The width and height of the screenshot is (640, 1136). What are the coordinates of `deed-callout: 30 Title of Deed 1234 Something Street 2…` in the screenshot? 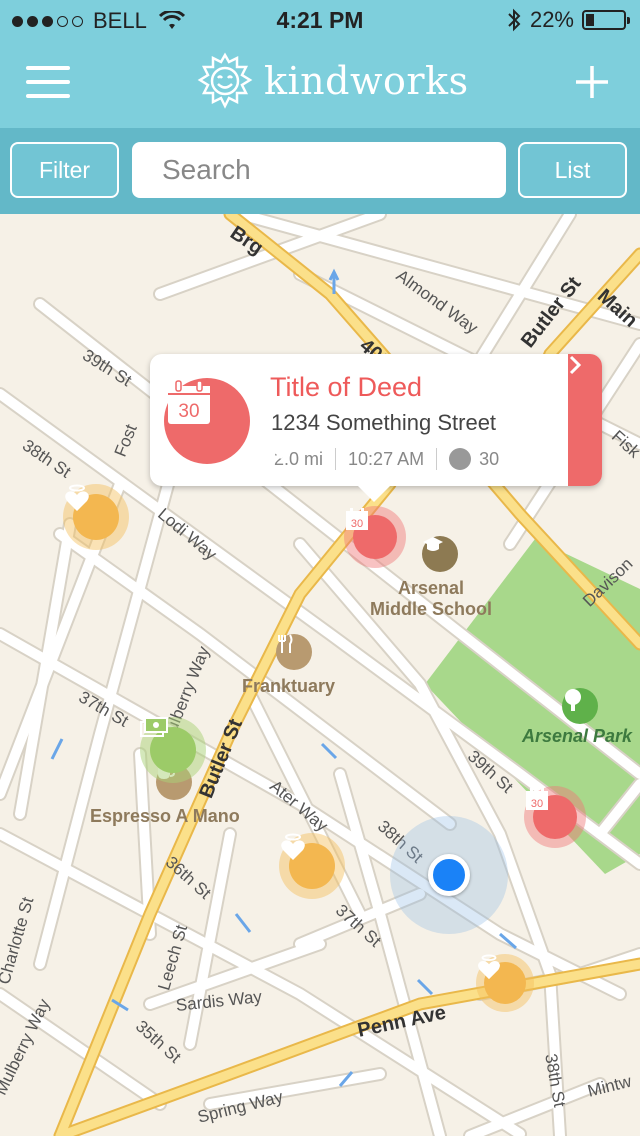 It's located at (376, 428).